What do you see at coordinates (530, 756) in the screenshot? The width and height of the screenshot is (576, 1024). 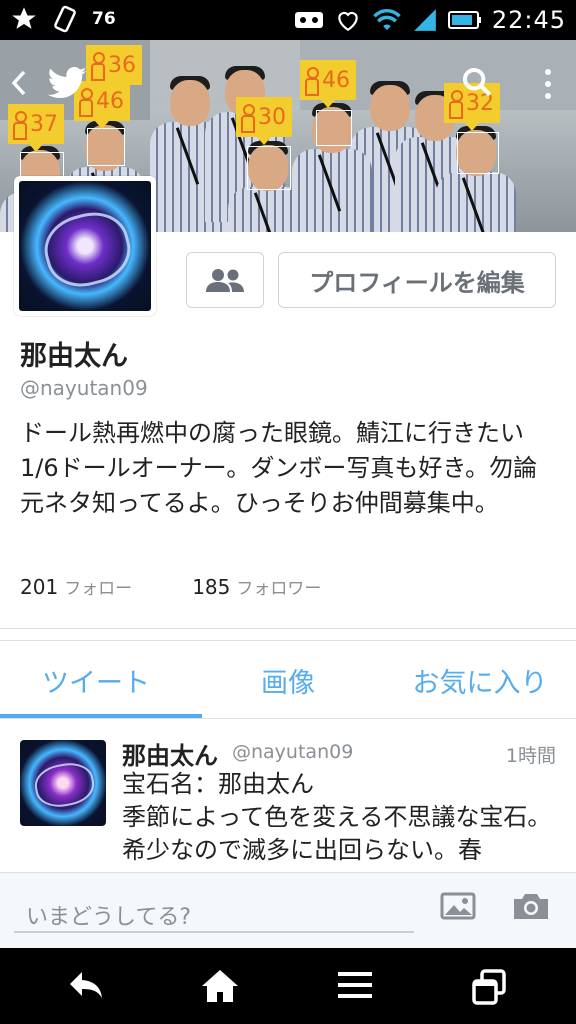 I see `tweet-timestamp: 1時間` at bounding box center [530, 756].